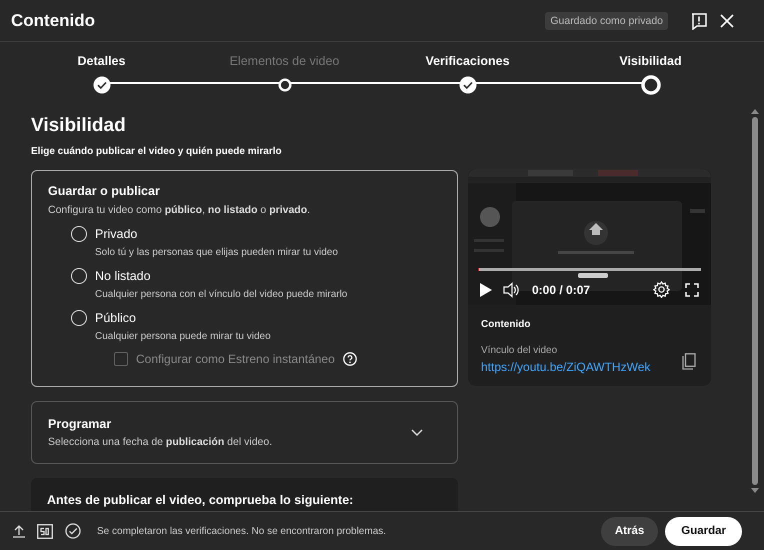  Describe the element at coordinates (183, 336) in the screenshot. I see `option-description: Cualquier persona puede mirar tu video` at that location.